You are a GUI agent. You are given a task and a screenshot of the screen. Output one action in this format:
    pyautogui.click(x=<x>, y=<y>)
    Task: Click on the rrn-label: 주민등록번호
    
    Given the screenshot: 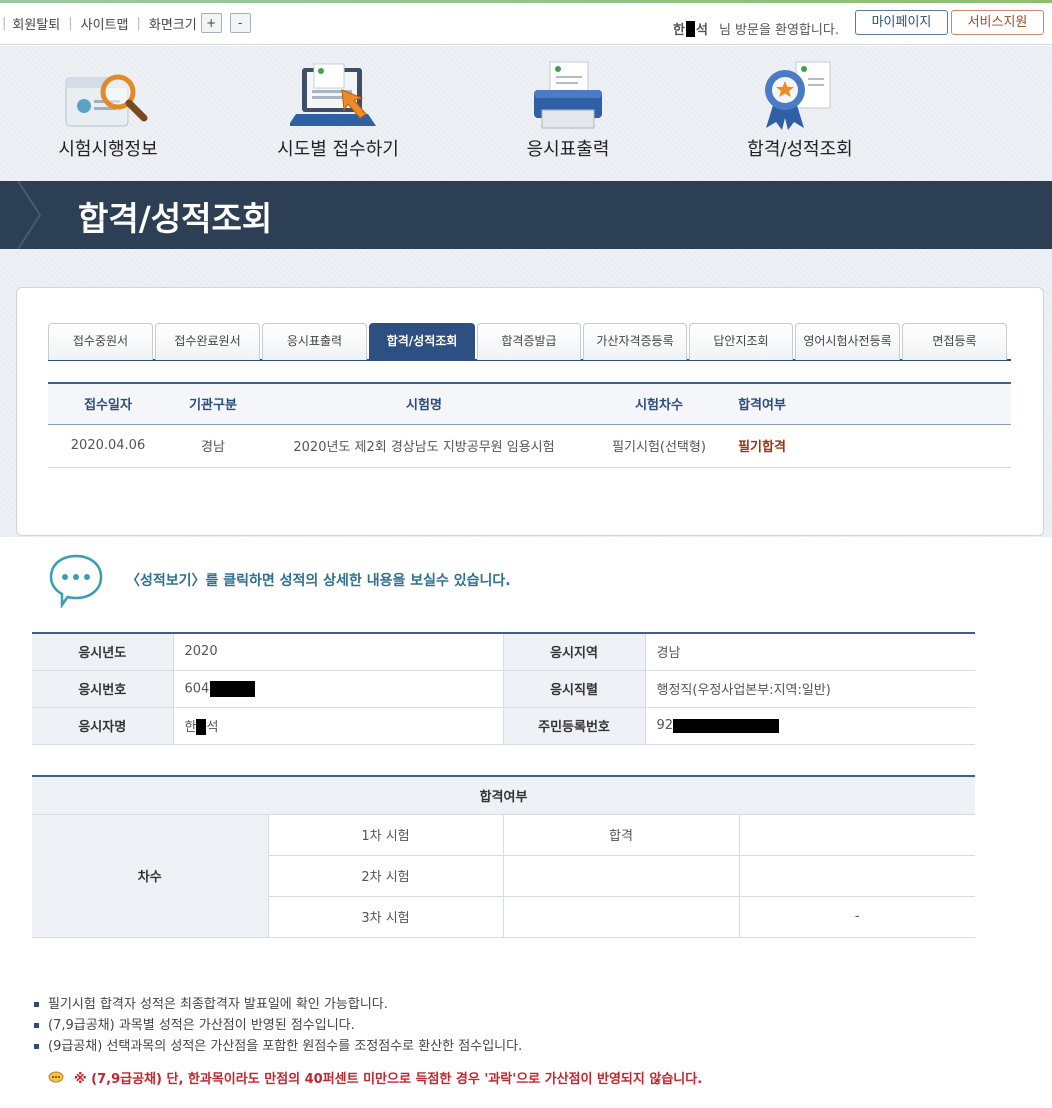 What is the action you would take?
    pyautogui.click(x=574, y=726)
    